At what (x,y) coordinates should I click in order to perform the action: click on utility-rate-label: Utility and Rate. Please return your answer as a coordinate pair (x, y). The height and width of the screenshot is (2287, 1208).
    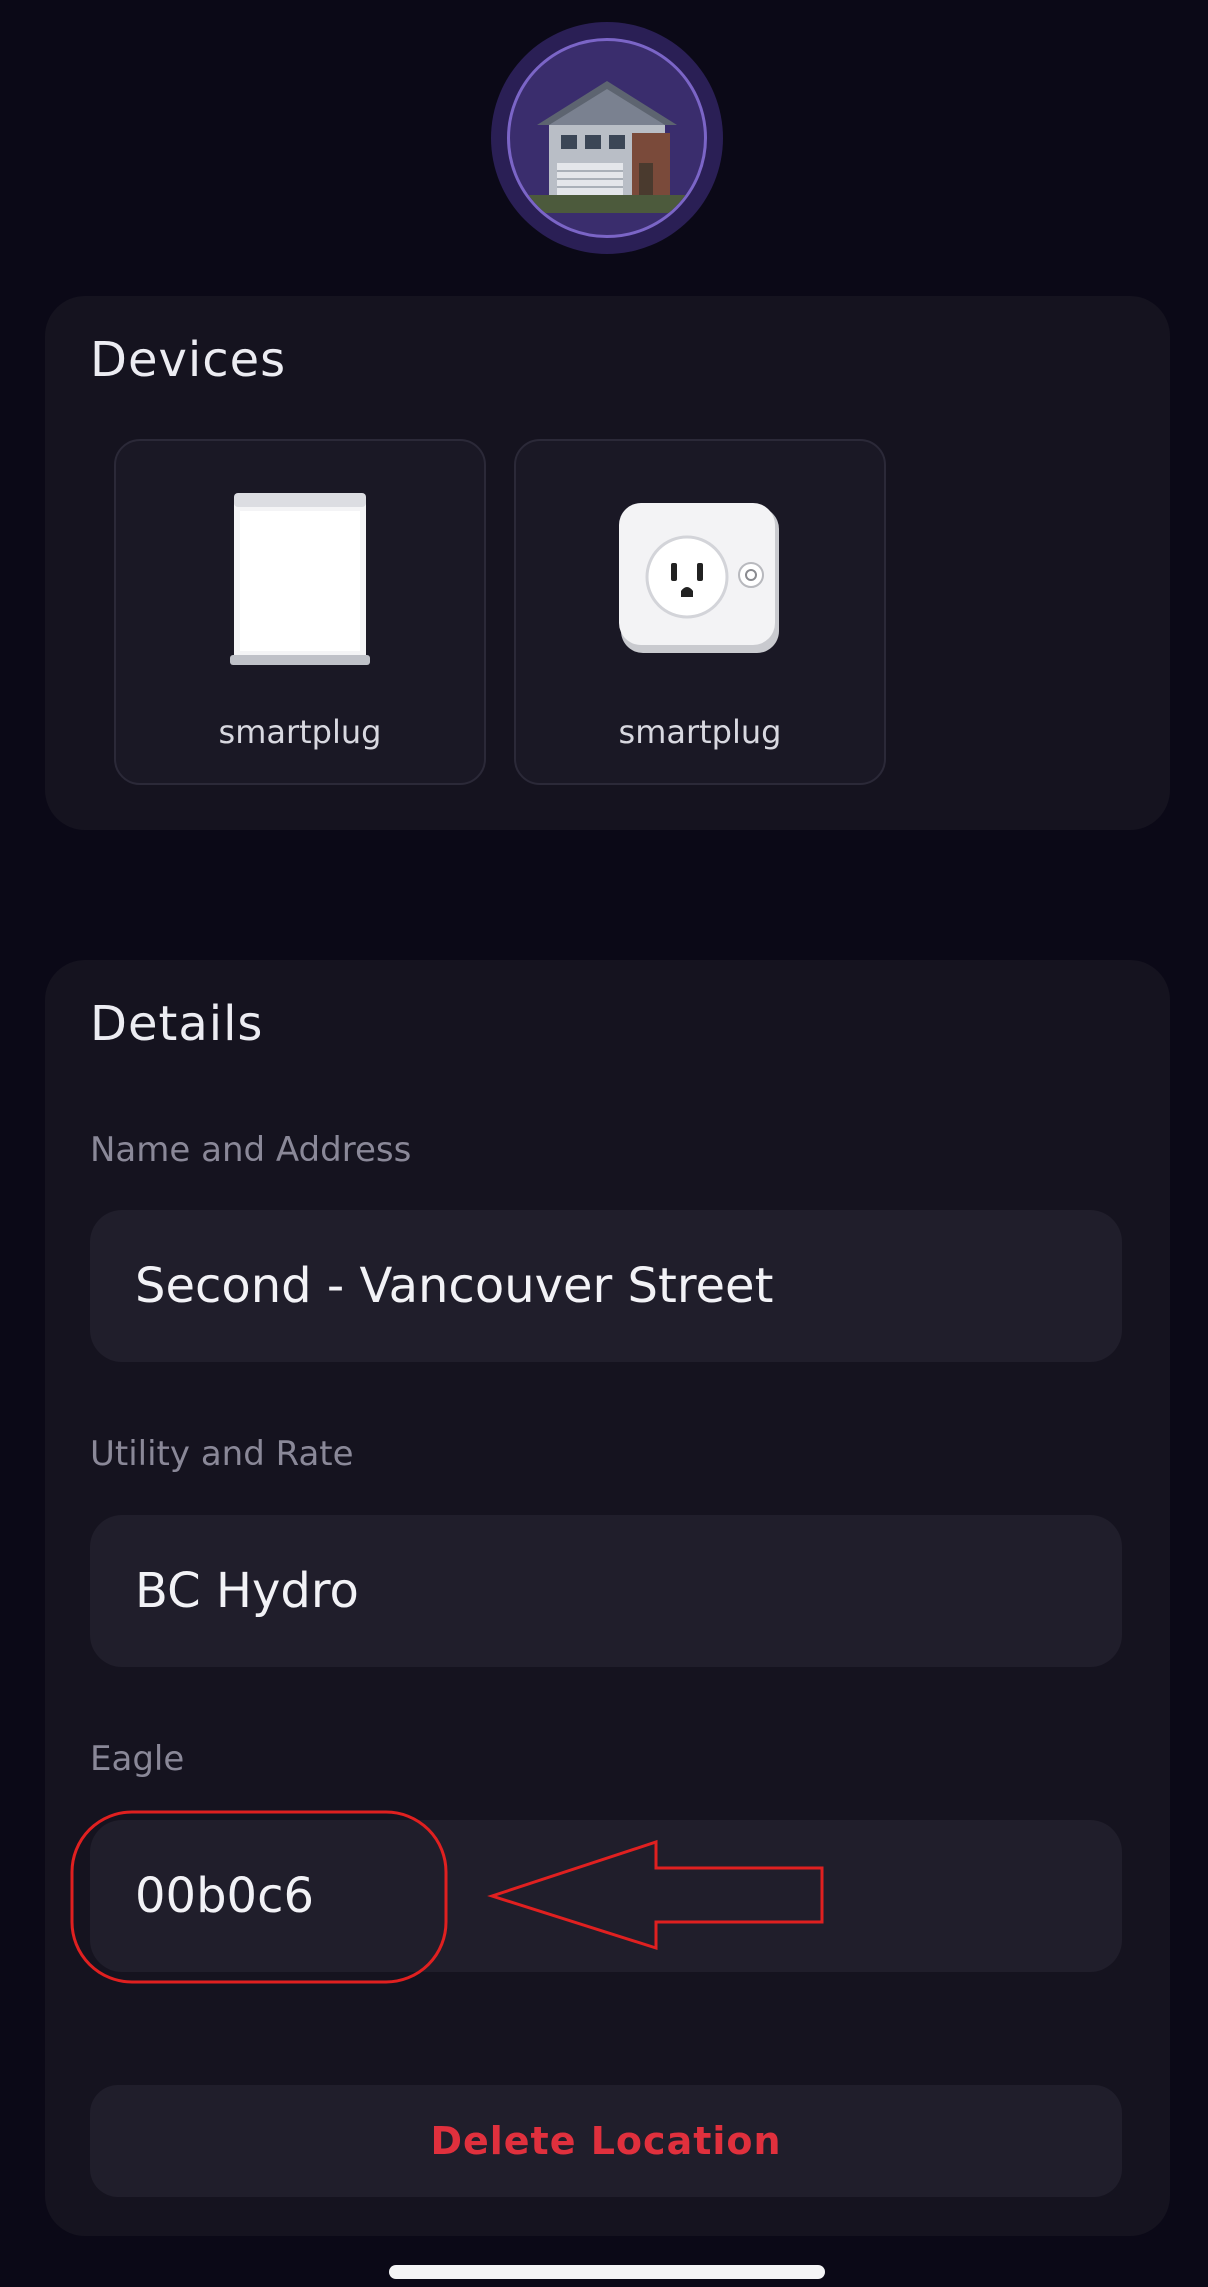
    Looking at the image, I should click on (222, 1454).